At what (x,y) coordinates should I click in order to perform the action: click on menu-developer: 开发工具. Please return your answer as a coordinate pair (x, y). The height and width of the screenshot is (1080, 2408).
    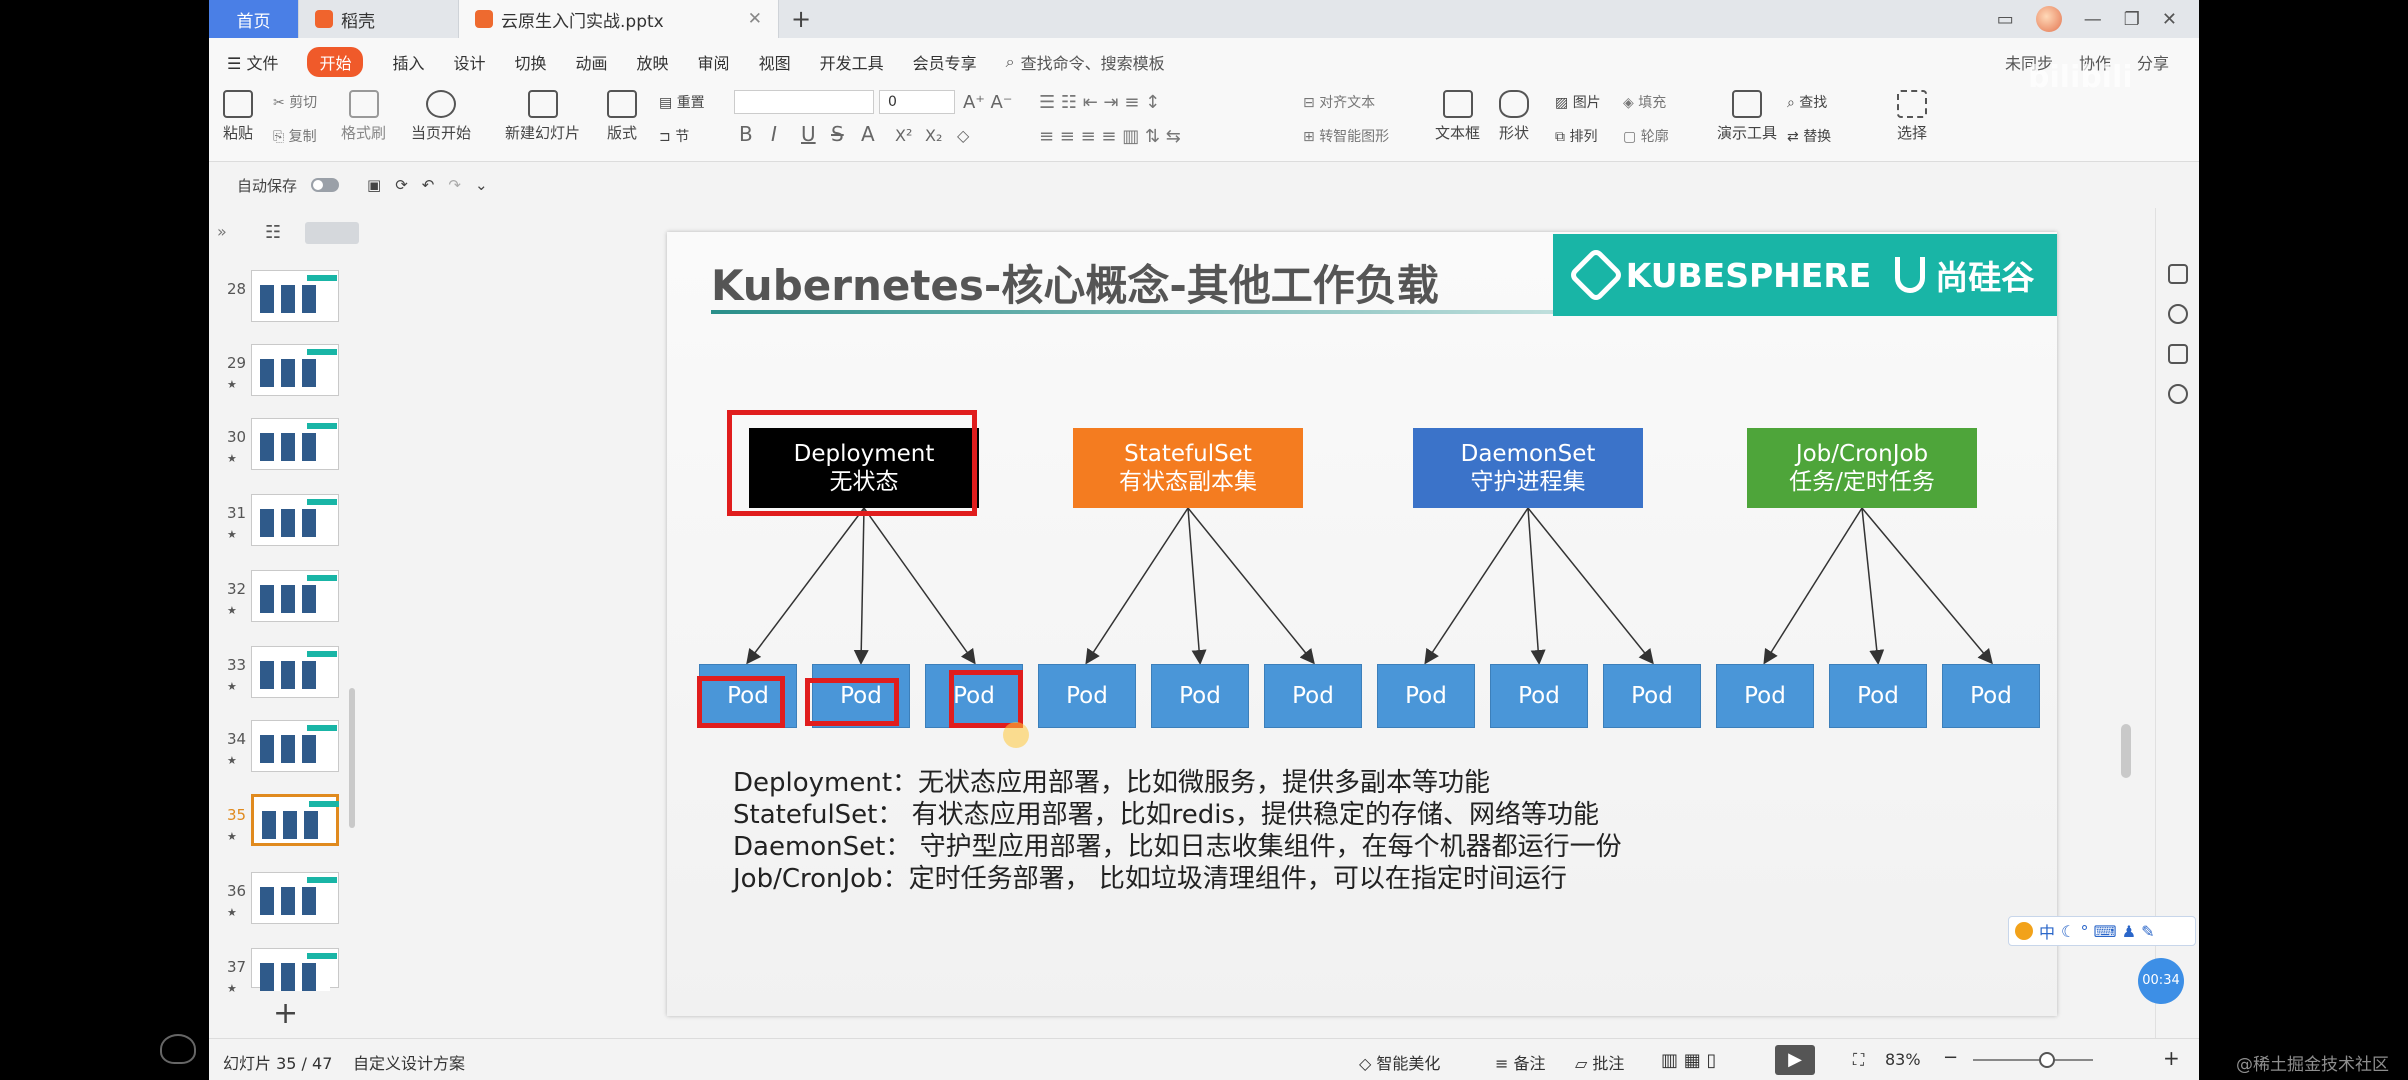
    Looking at the image, I should click on (852, 62).